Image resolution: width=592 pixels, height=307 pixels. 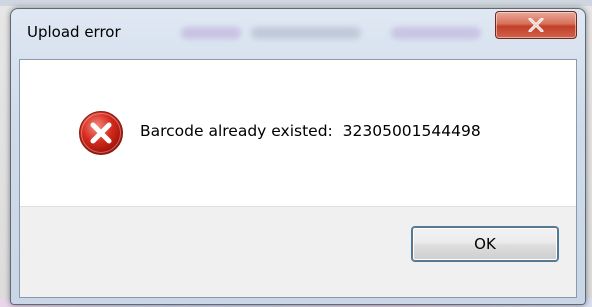 What do you see at coordinates (236, 131) in the screenshot?
I see `error-message-label: Barcode already existed:` at bounding box center [236, 131].